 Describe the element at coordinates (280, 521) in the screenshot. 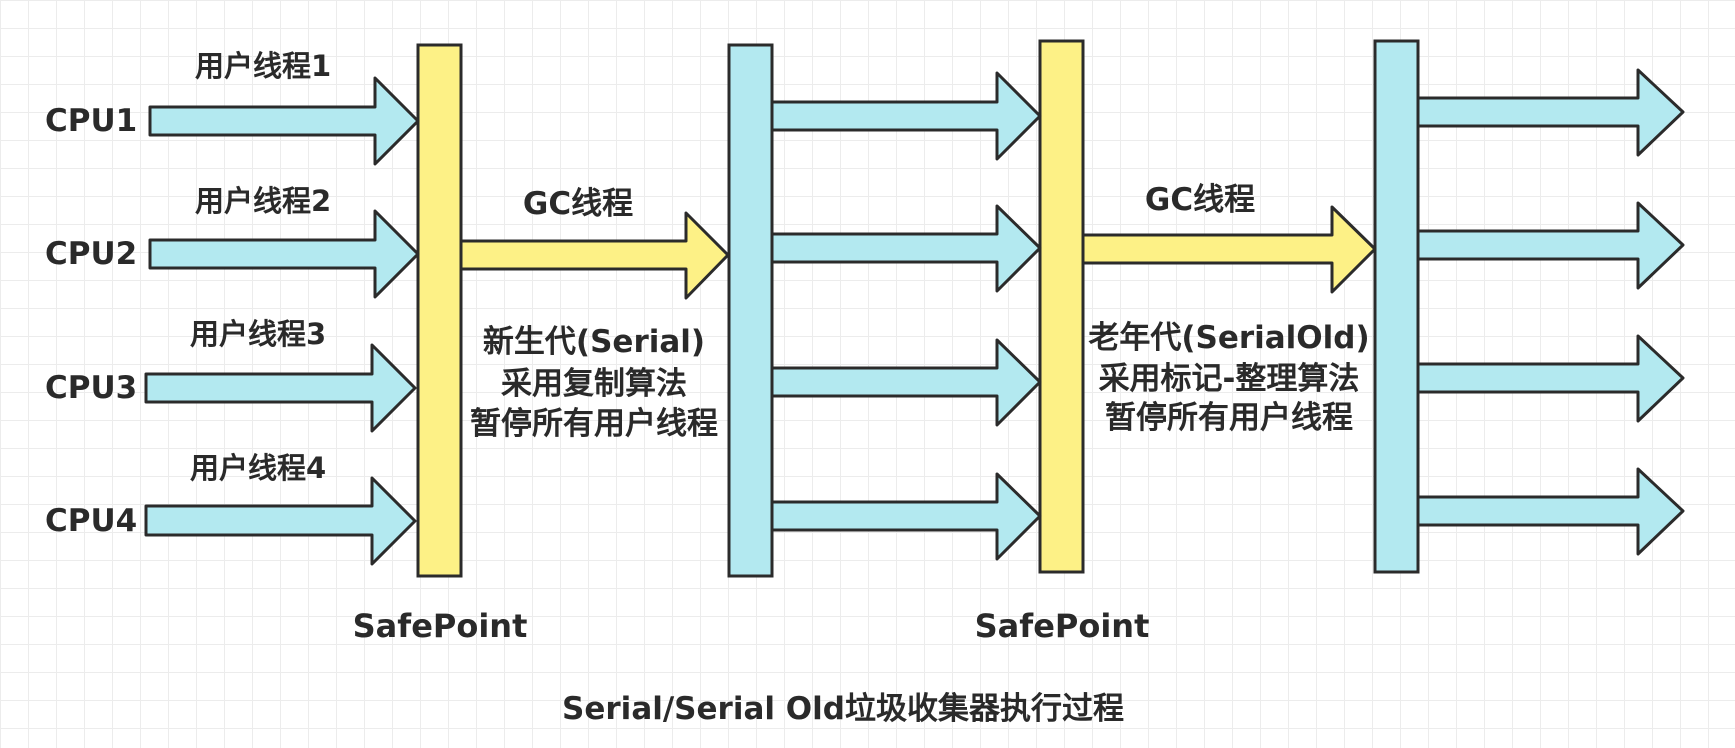

I see `cpu4-thread-arrow` at that location.